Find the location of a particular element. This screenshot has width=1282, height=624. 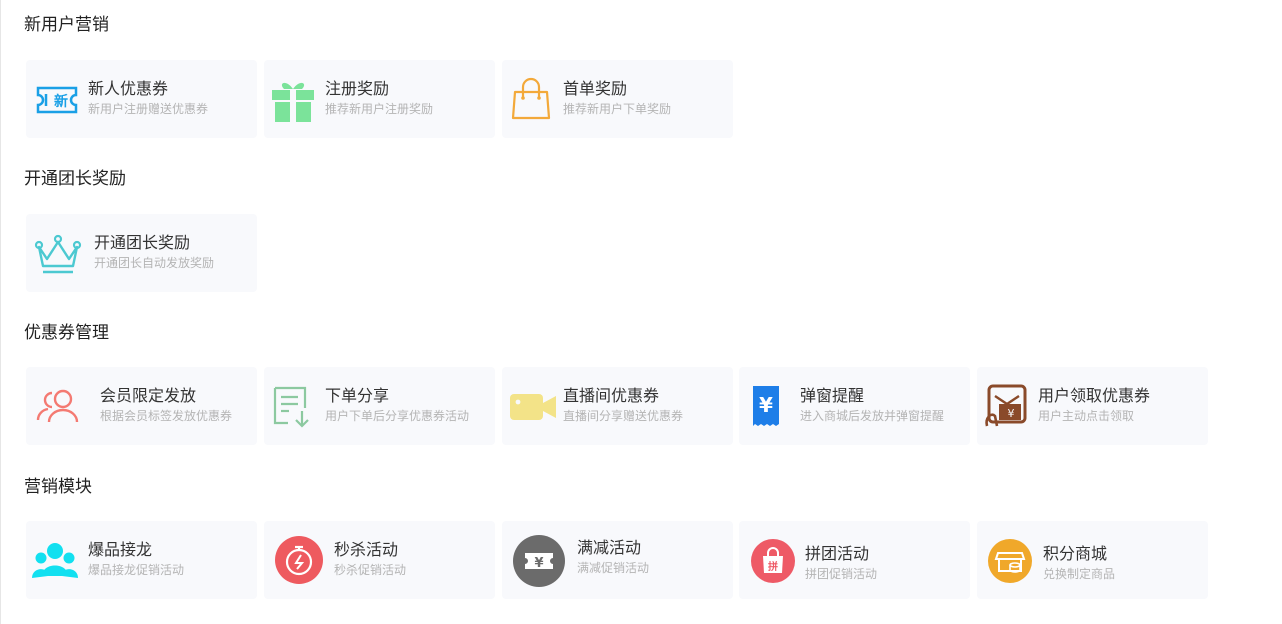

card-desc: 新用户注册赠送优惠券 is located at coordinates (148, 109).